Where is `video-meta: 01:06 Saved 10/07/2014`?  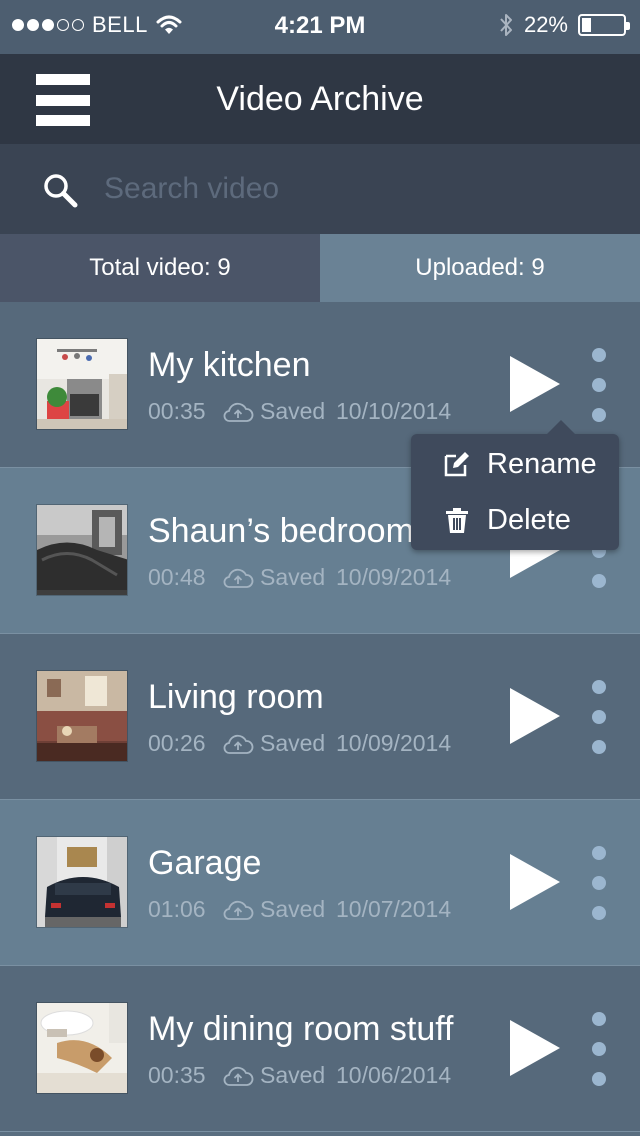
video-meta: 01:06 Saved 10/07/2014 is located at coordinates (299, 909).